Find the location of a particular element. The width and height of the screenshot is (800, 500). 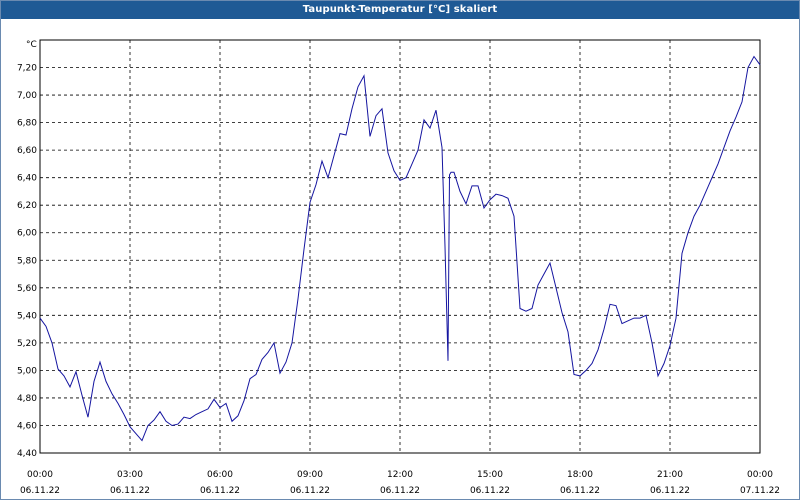

x-tick-time-label: 12:00 is located at coordinates (400, 475).